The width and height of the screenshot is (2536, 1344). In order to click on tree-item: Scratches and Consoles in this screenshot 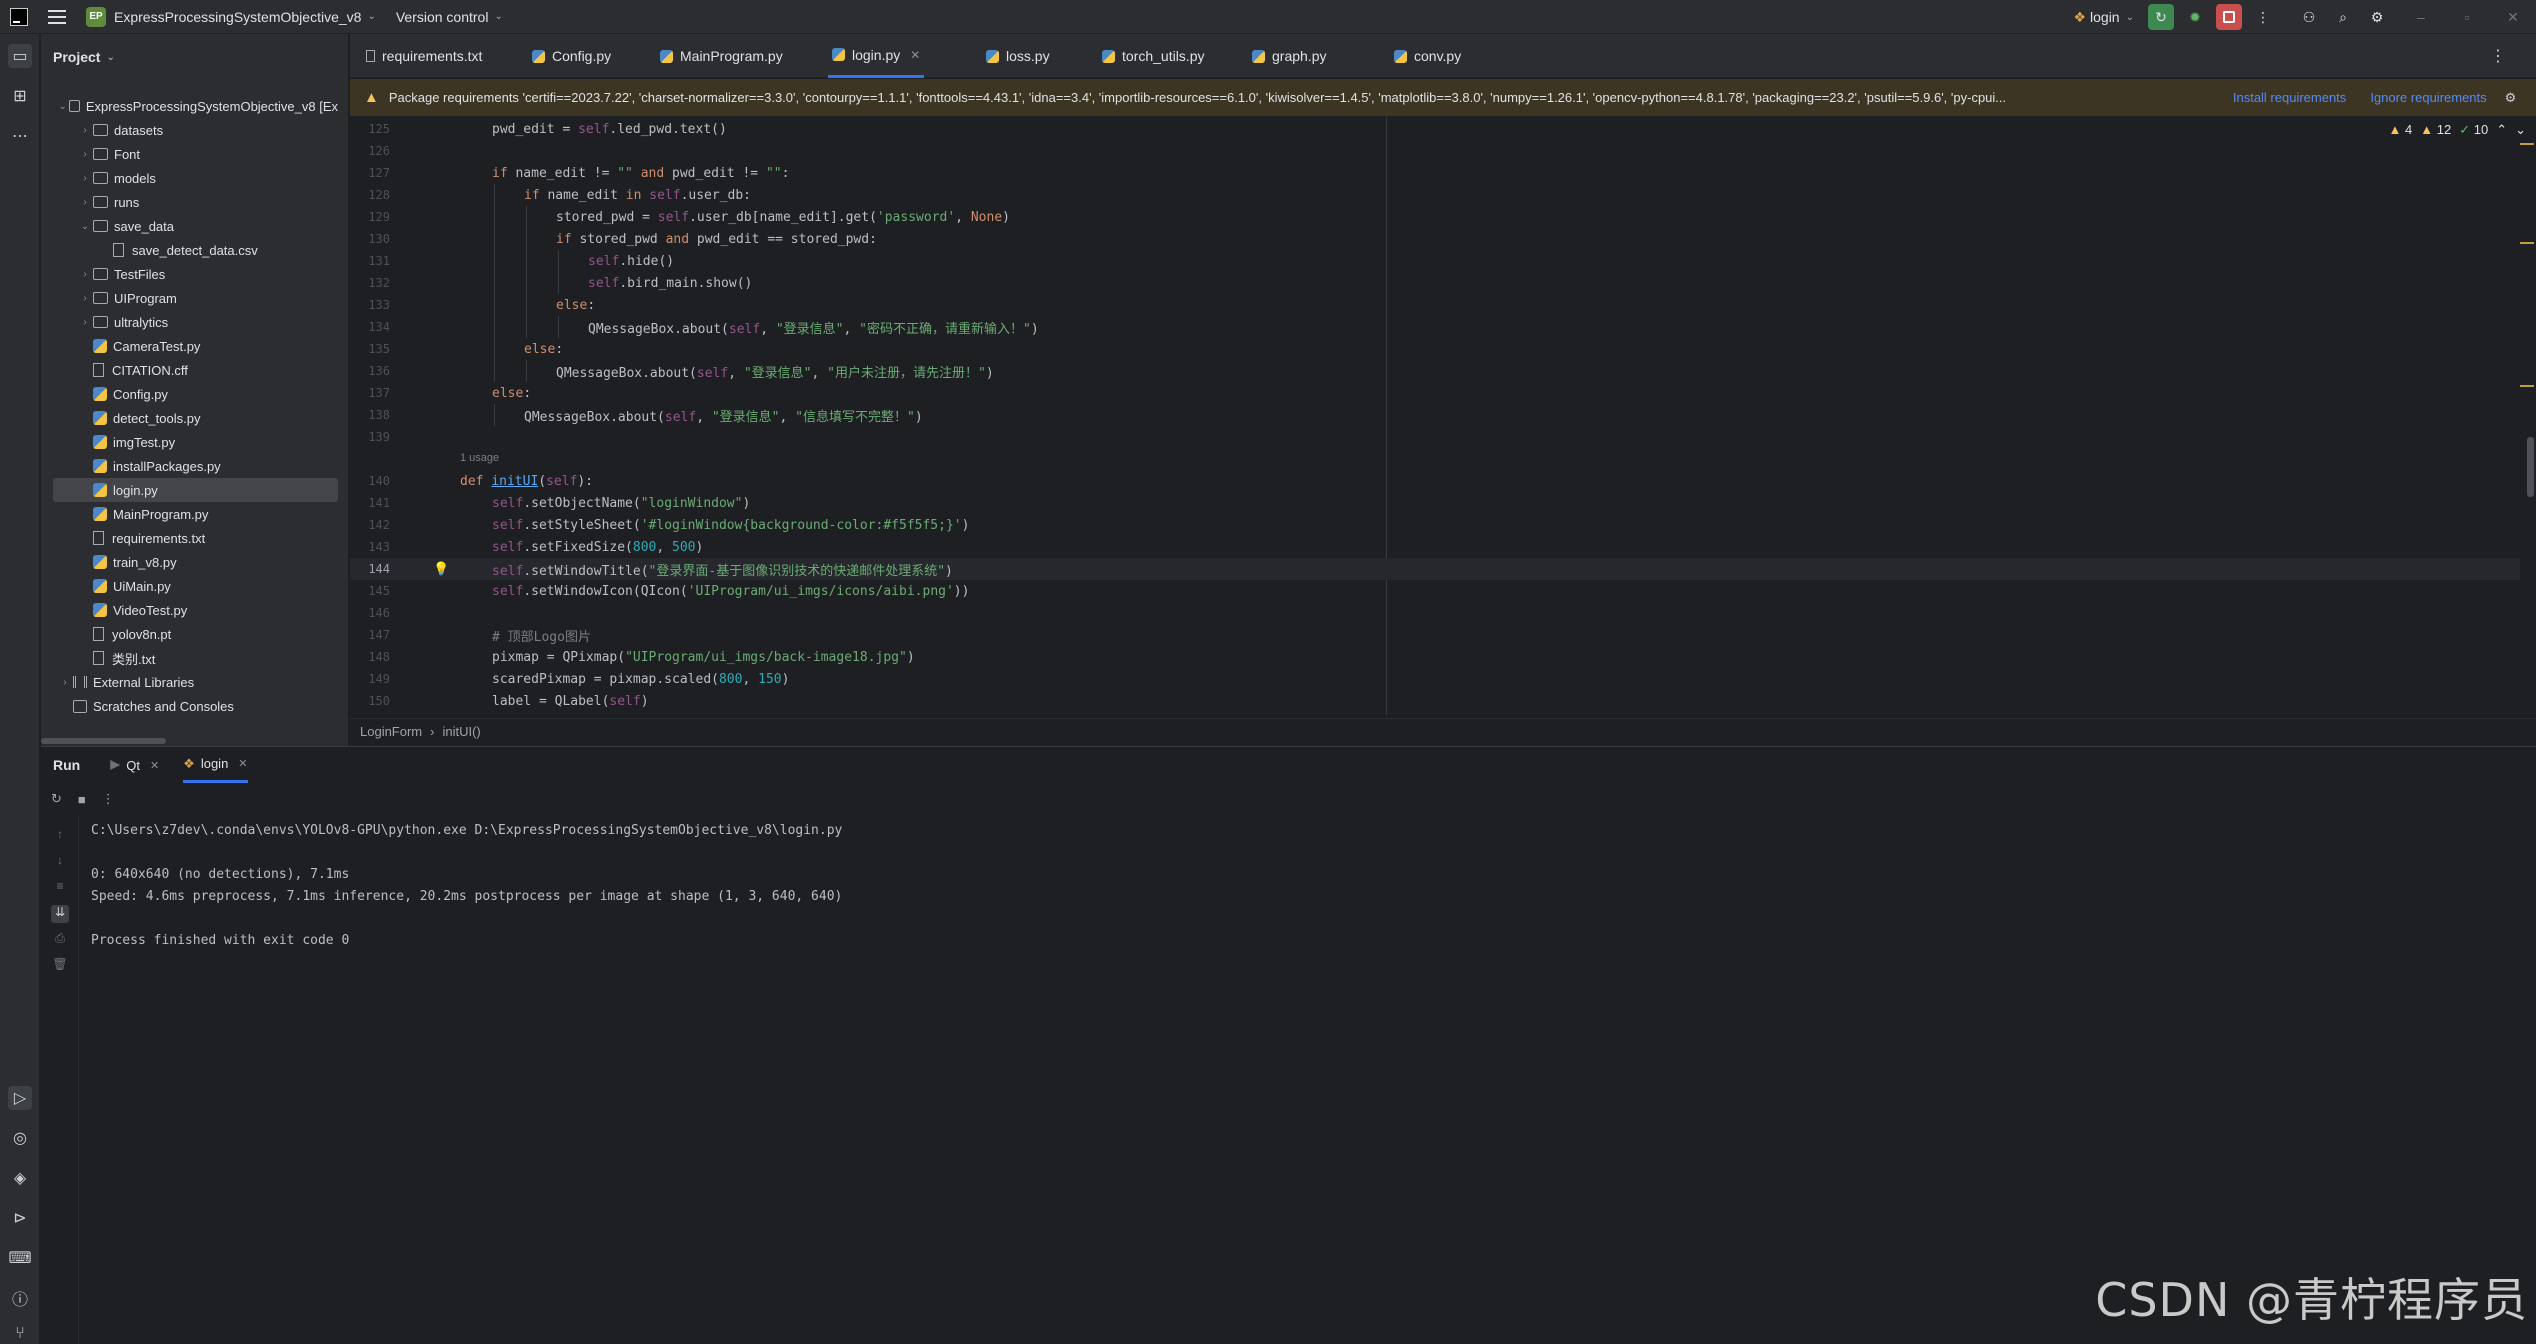, I will do `click(195, 706)`.